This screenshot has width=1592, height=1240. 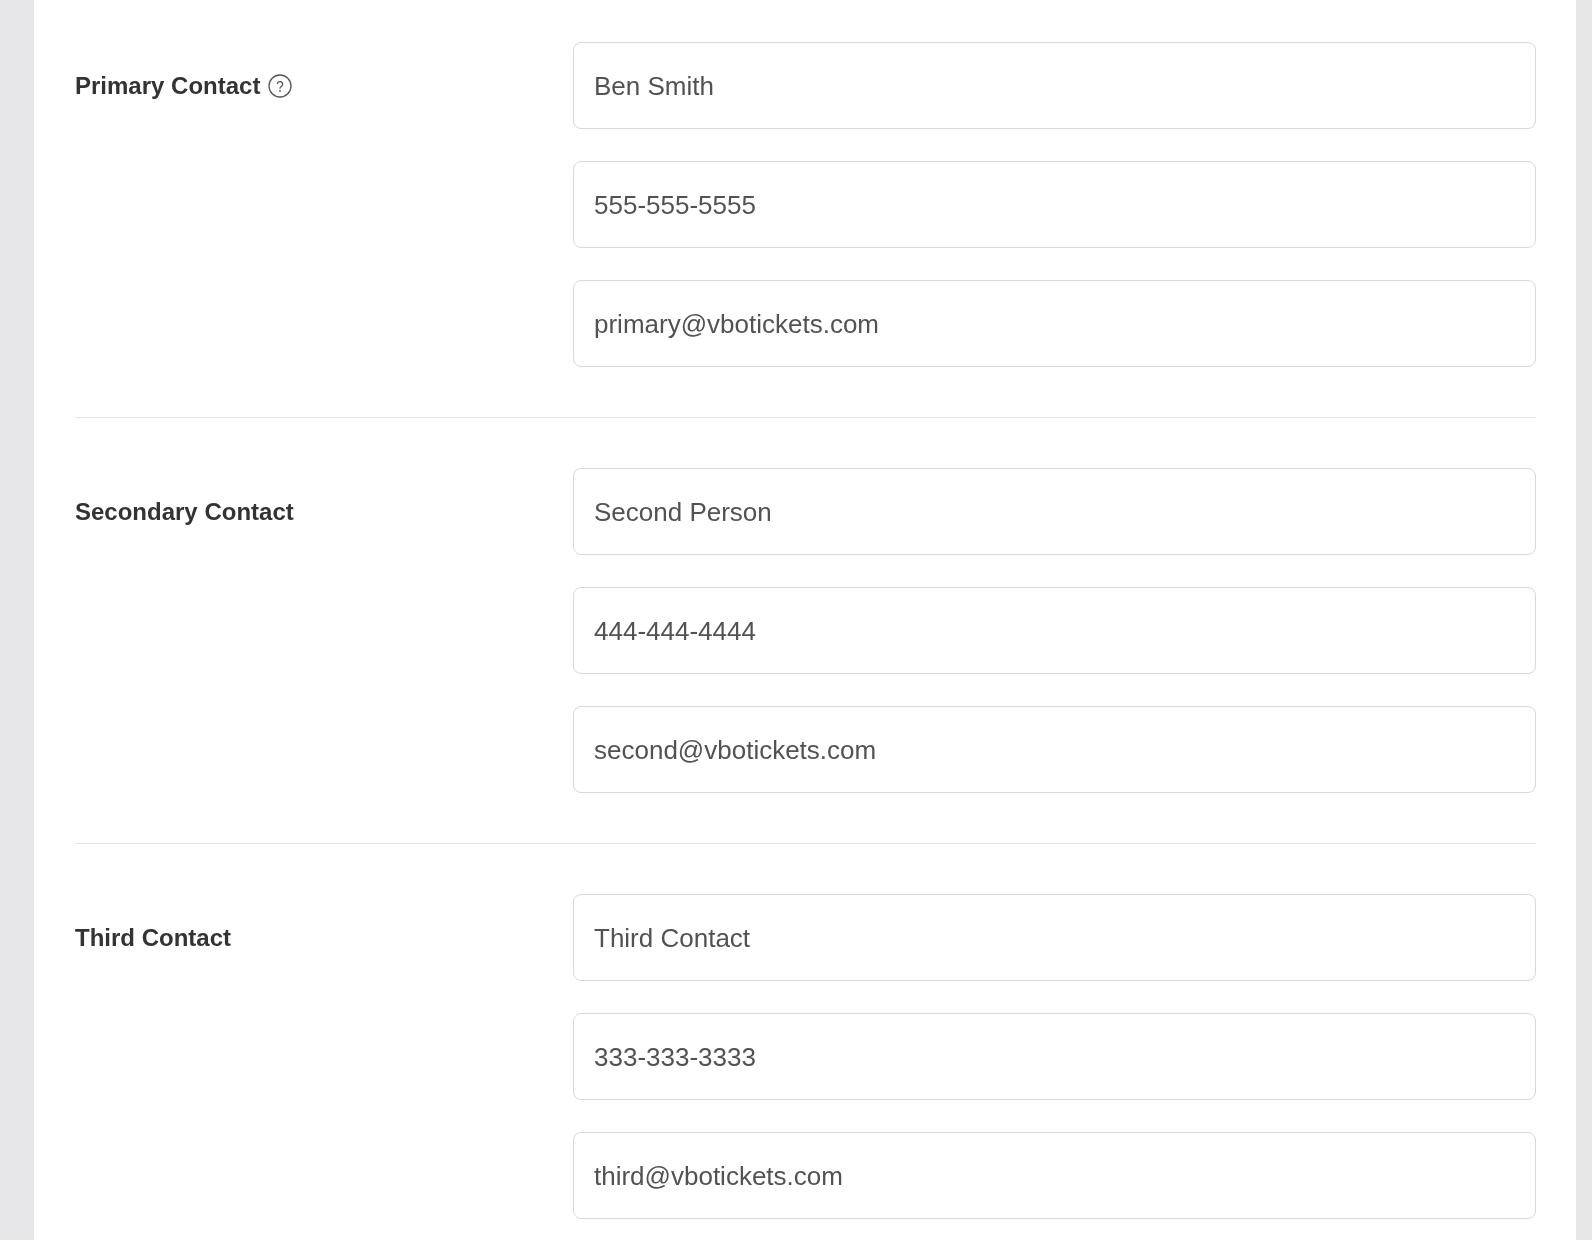 What do you see at coordinates (1054, 511) in the screenshot?
I see `name-field: Second Person` at bounding box center [1054, 511].